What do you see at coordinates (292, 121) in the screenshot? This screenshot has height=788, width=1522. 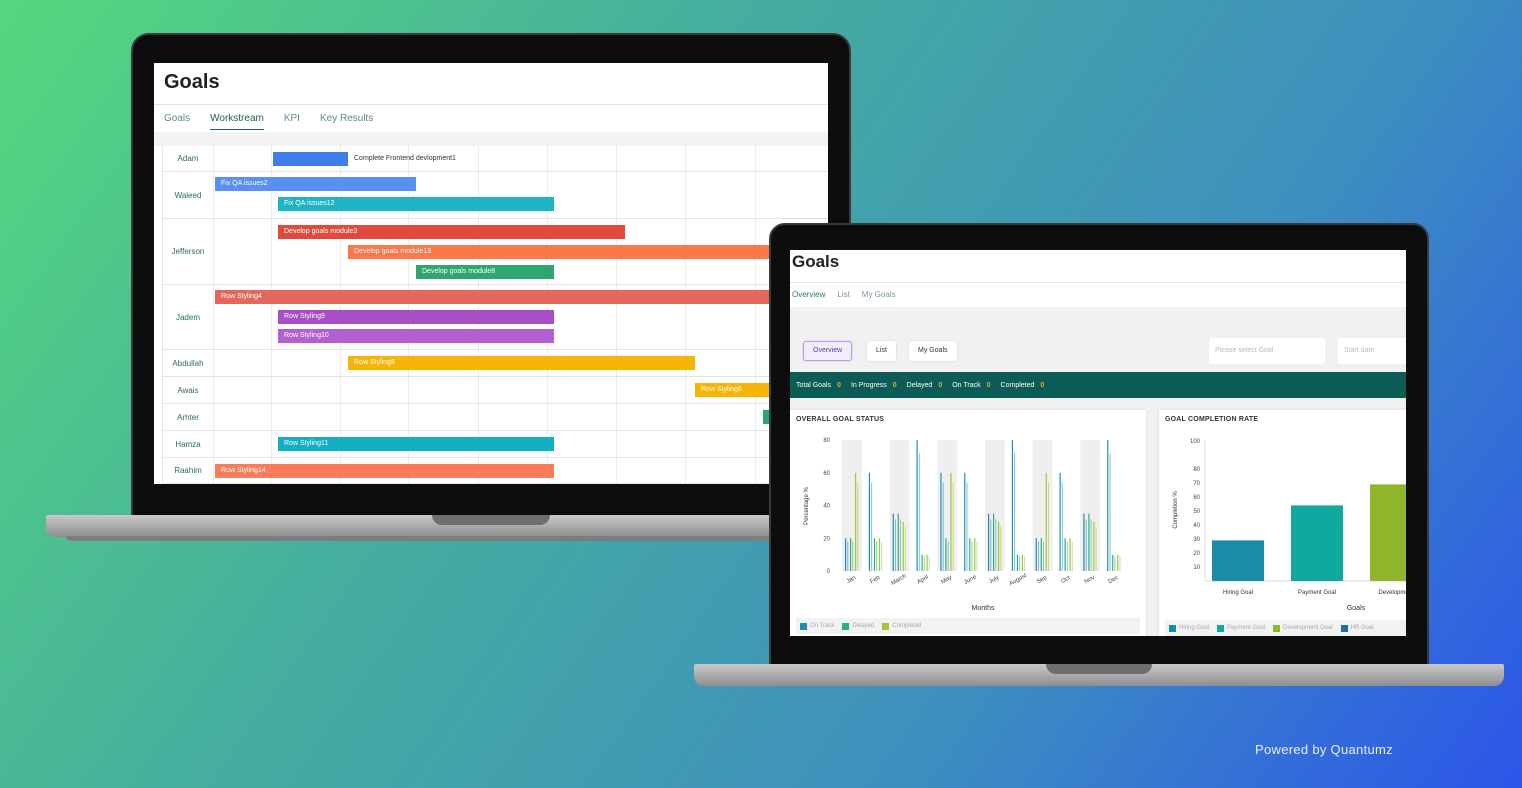 I see `tab-kpi: KPI` at bounding box center [292, 121].